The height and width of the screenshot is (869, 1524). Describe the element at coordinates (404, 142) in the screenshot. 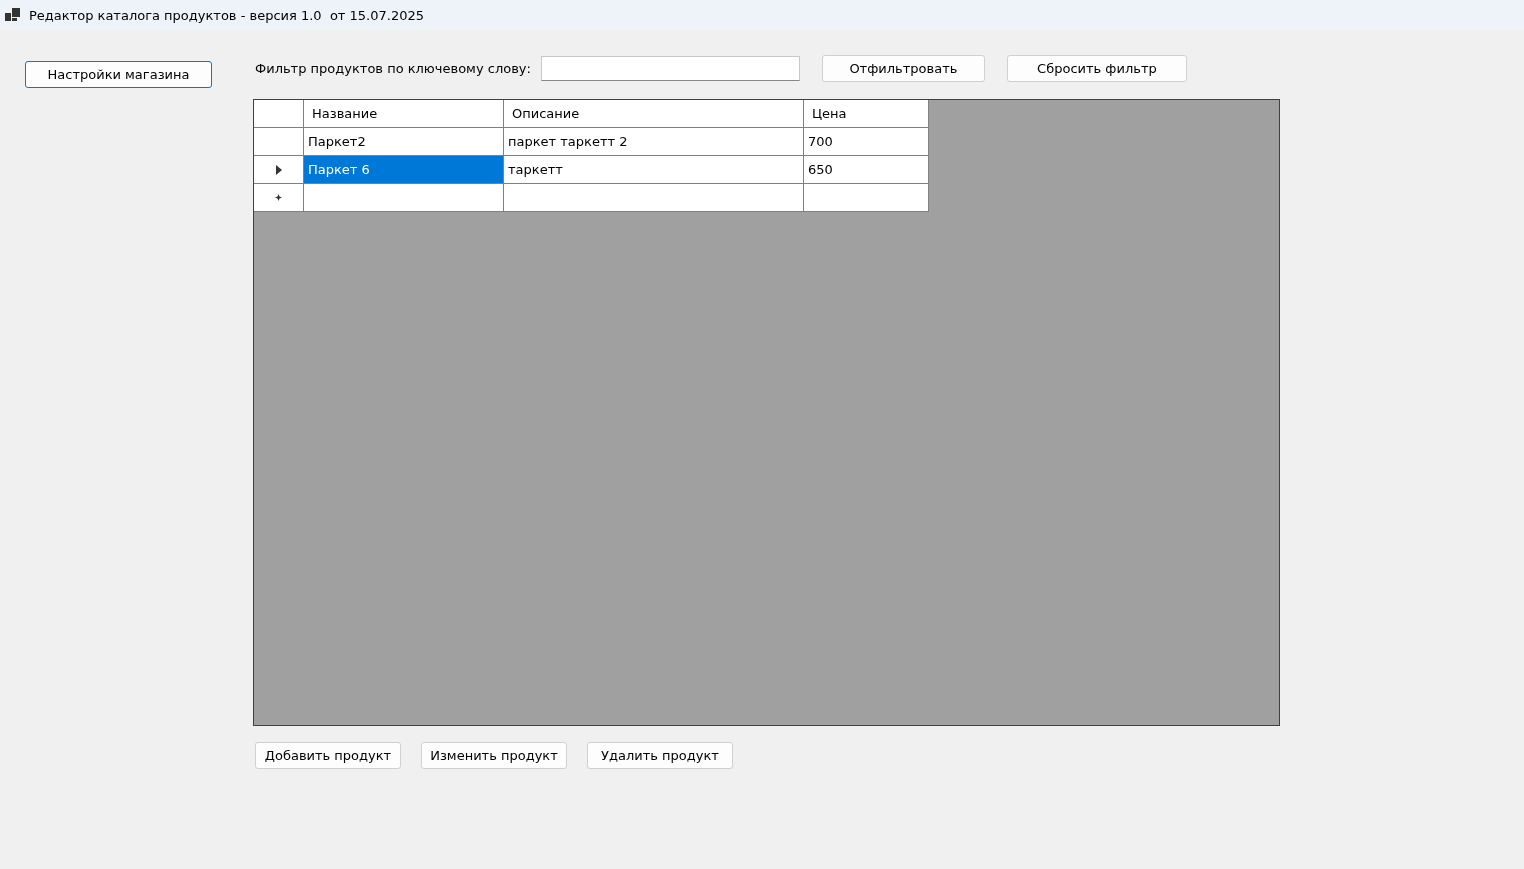

I see `table-cell: Паркет2` at that location.